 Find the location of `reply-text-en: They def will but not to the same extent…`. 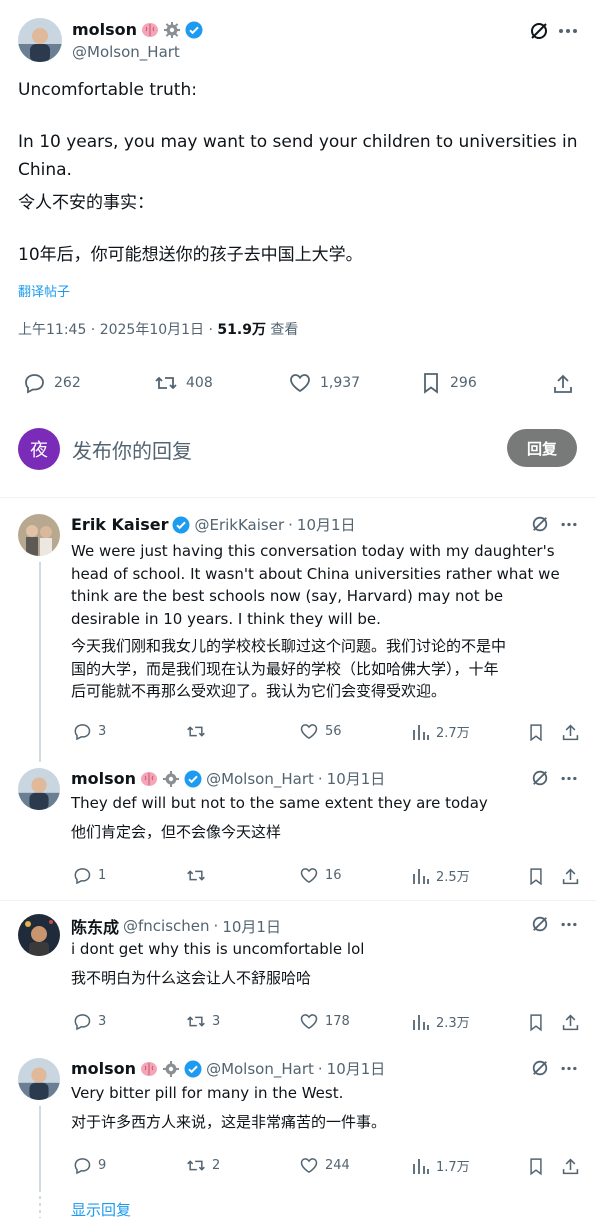

reply-text-en: They def will but not to the same extent… is located at coordinates (279, 803).